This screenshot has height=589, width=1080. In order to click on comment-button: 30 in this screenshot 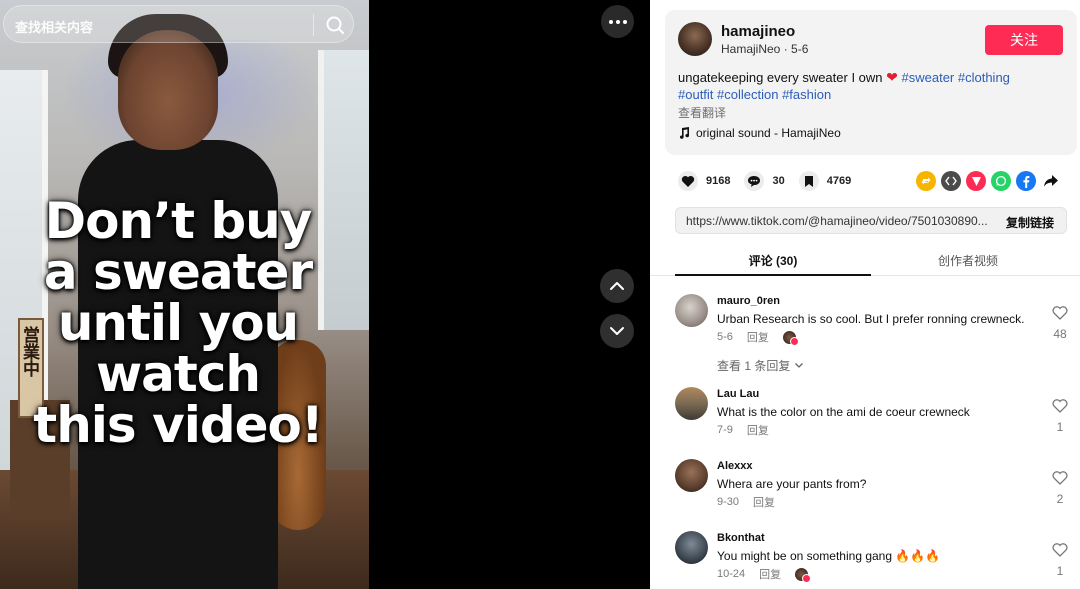, I will do `click(764, 181)`.